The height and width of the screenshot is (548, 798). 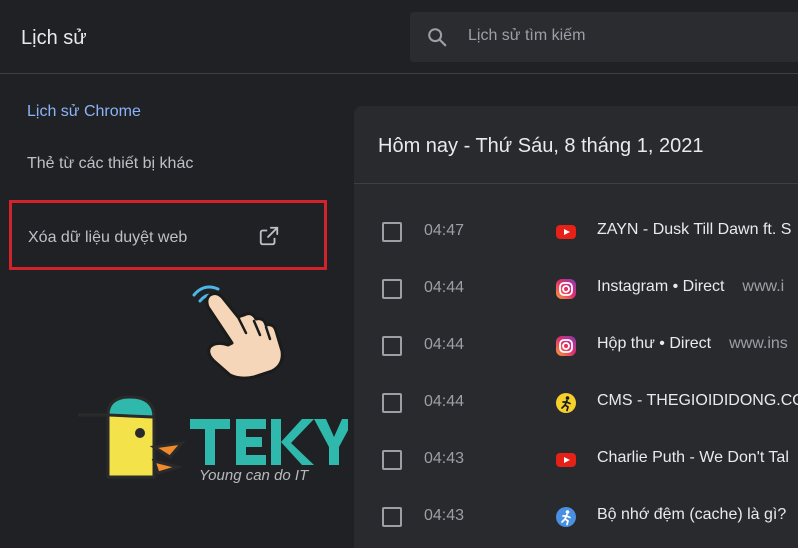 What do you see at coordinates (661, 286) in the screenshot?
I see `row-title: Instagram • Direct` at bounding box center [661, 286].